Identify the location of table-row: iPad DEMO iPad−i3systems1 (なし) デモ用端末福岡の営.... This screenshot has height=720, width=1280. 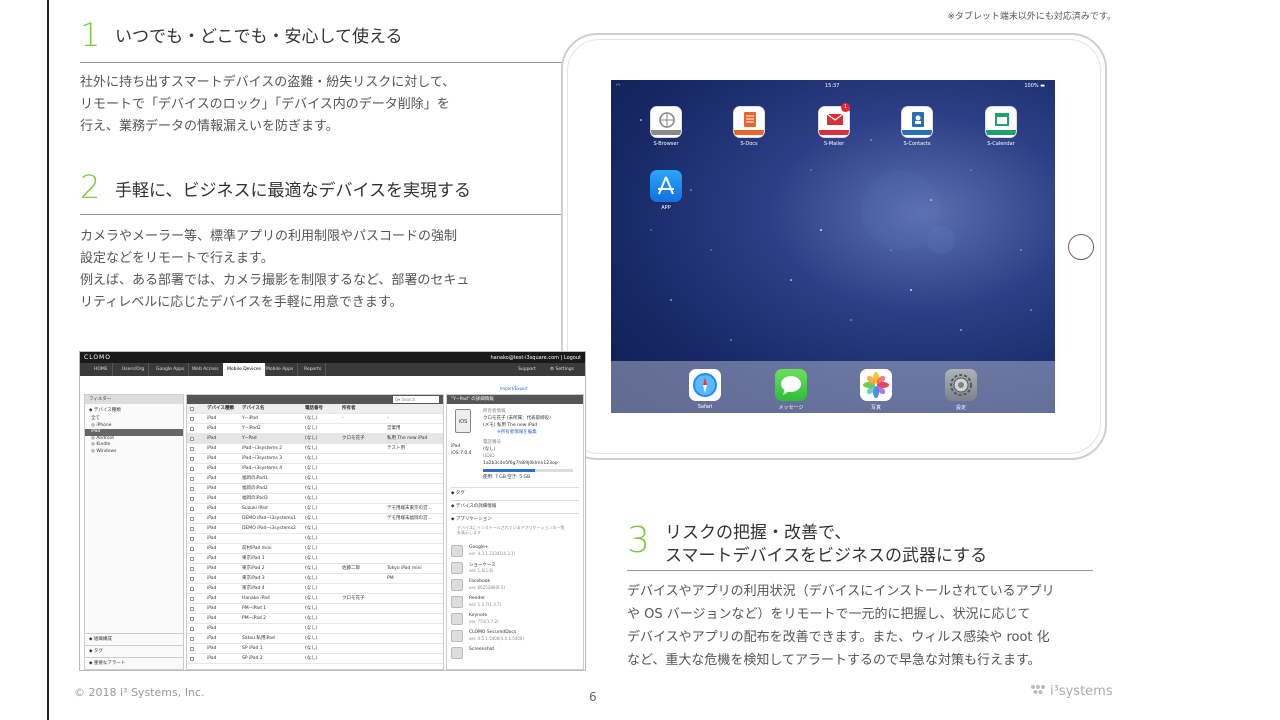
(315, 519).